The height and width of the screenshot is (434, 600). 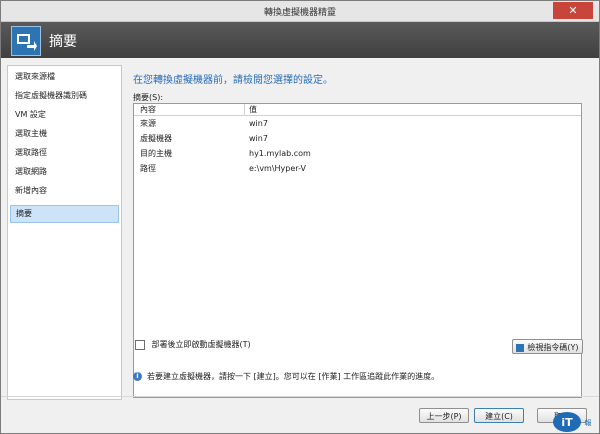 What do you see at coordinates (553, 347) in the screenshot?
I see `view-script-label: 檢視指令碼(Y)` at bounding box center [553, 347].